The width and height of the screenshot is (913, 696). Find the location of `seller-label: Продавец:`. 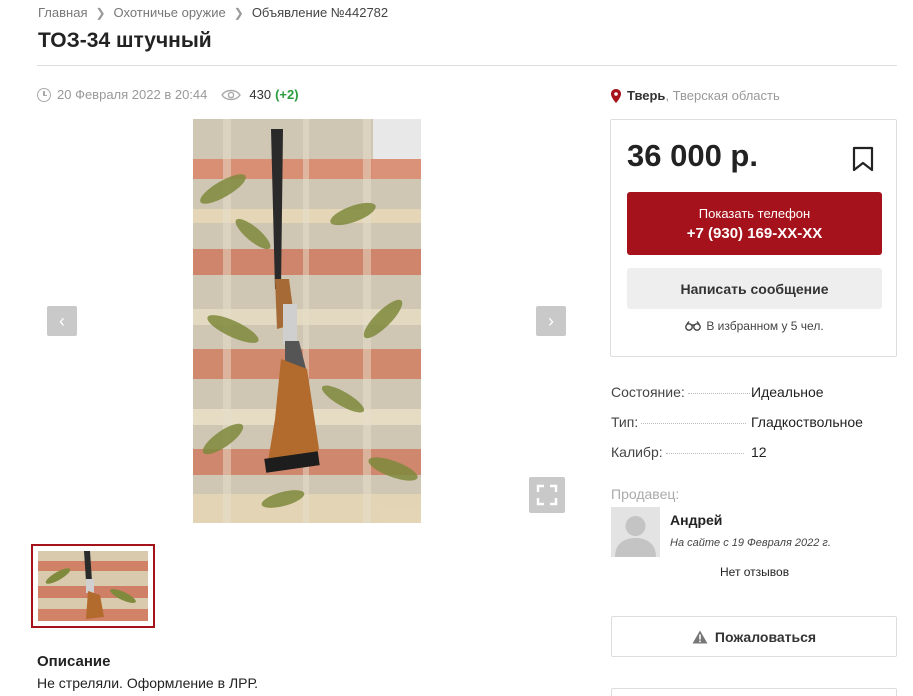

seller-label: Продавец: is located at coordinates (645, 494).